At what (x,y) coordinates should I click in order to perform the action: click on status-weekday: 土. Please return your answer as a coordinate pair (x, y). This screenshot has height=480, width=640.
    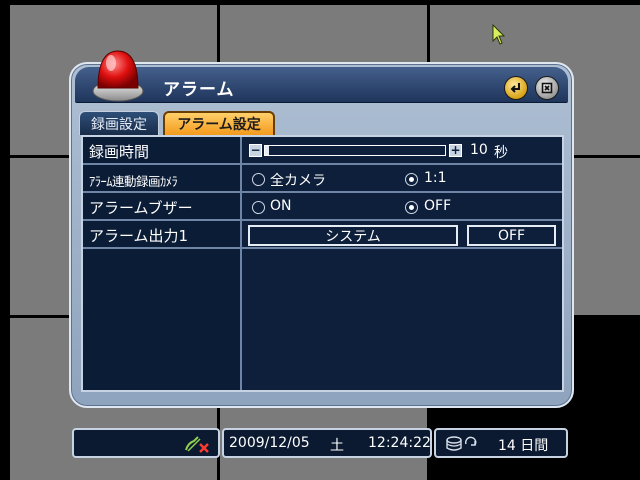
    Looking at the image, I should click on (337, 446).